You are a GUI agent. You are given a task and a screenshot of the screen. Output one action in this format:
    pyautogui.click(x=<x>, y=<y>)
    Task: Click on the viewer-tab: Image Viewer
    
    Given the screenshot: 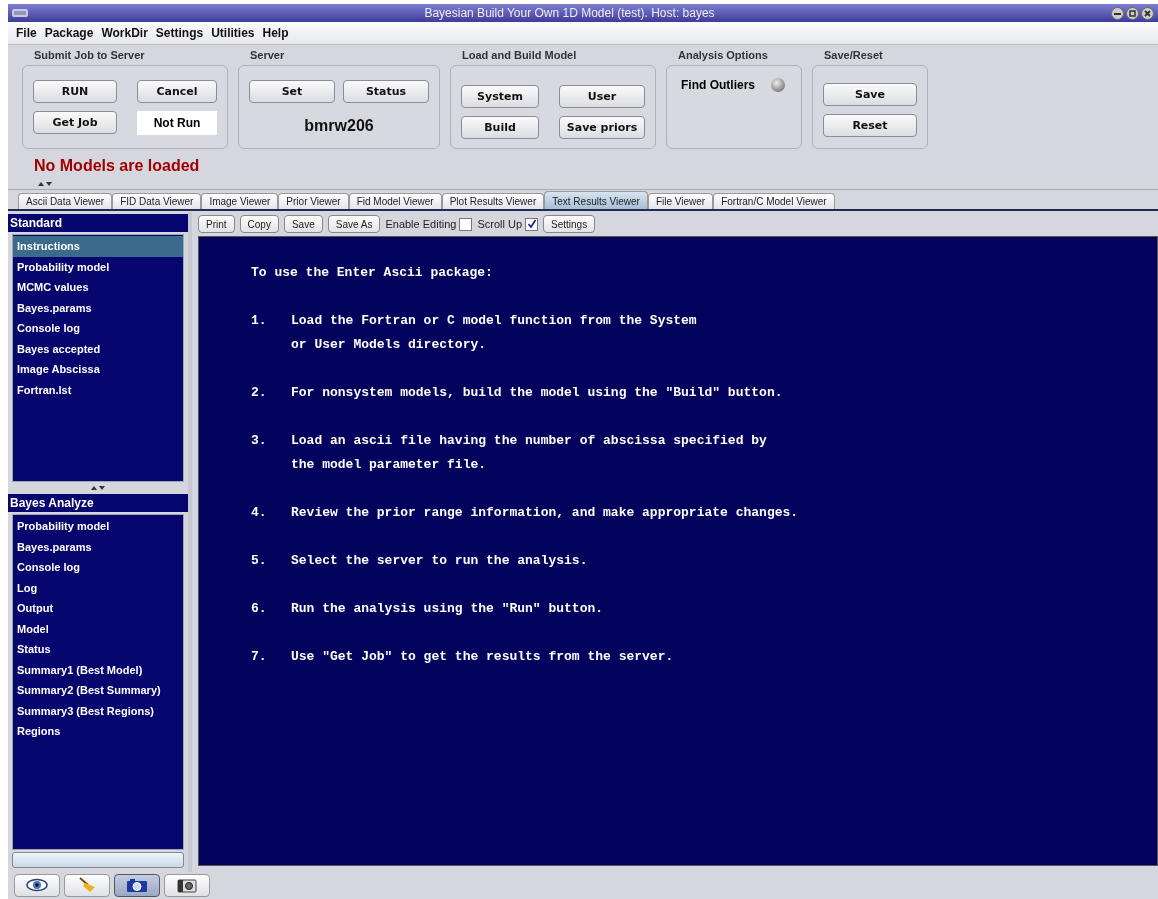 What is the action you would take?
    pyautogui.click(x=240, y=201)
    